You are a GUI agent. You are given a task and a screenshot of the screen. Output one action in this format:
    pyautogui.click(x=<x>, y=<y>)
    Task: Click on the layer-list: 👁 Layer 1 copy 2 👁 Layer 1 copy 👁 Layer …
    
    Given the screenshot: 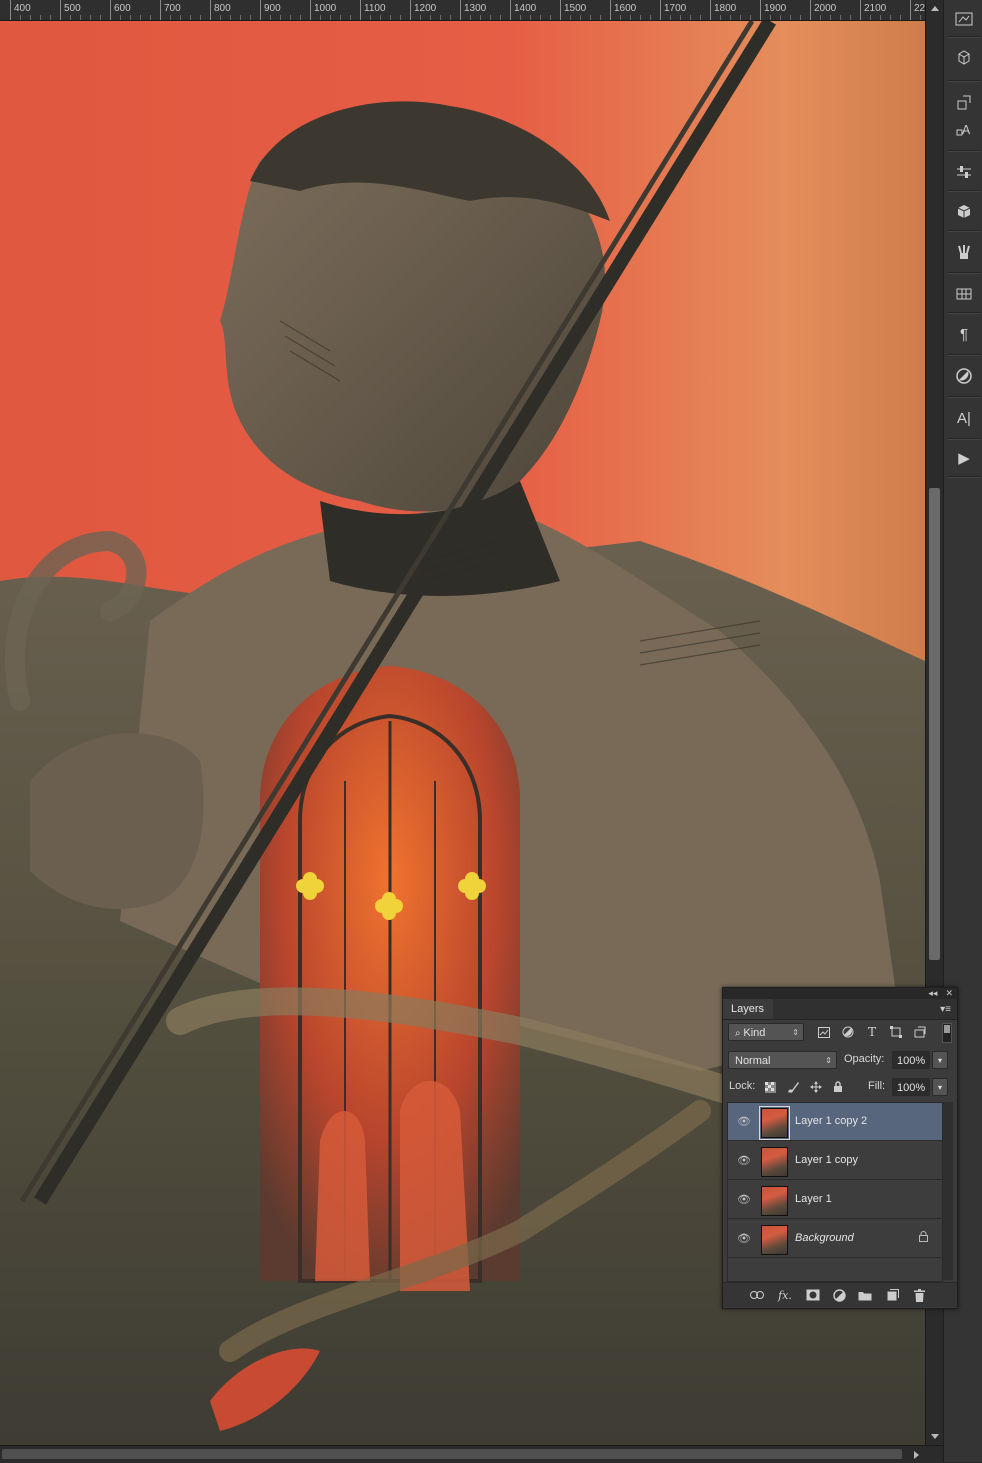 What is the action you would take?
    pyautogui.click(x=835, y=1192)
    